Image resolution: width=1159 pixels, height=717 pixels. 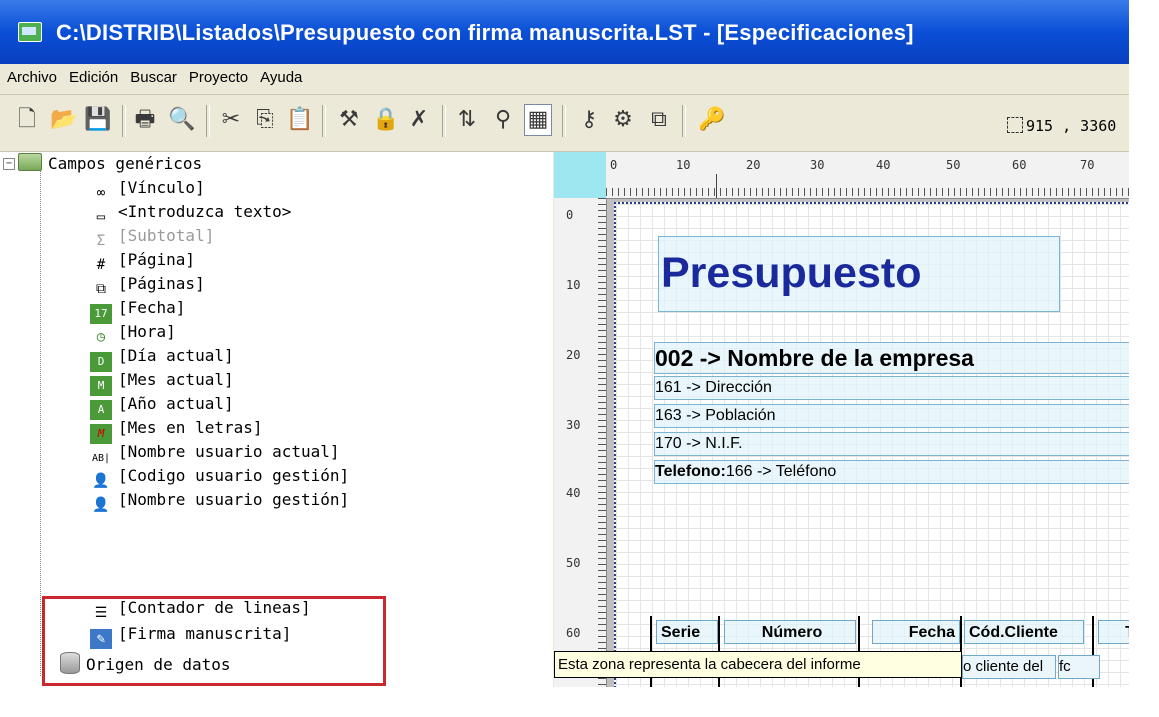 I want to click on print-icon: 🖶, so click(x=145, y=120).